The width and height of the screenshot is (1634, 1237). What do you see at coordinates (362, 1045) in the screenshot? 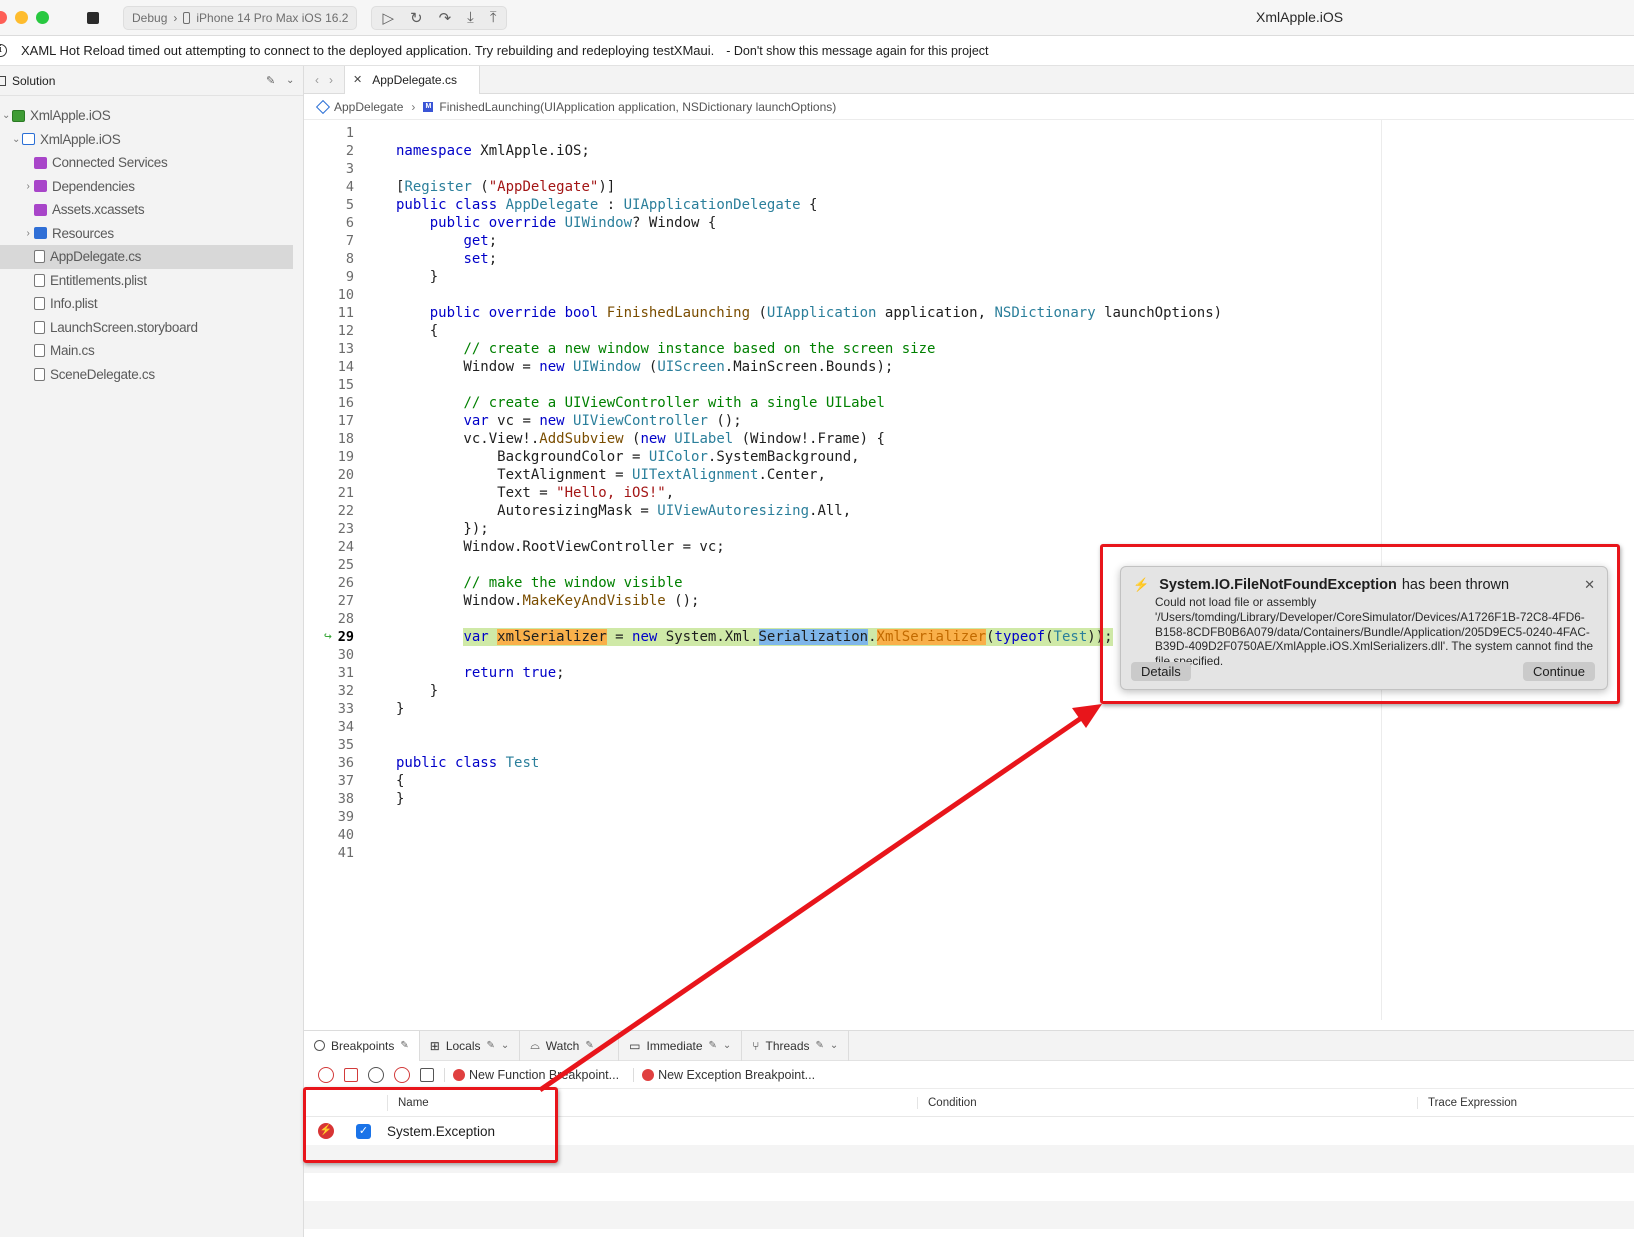
I see `tab-breakpoints: Breakpoints ✎` at bounding box center [362, 1045].